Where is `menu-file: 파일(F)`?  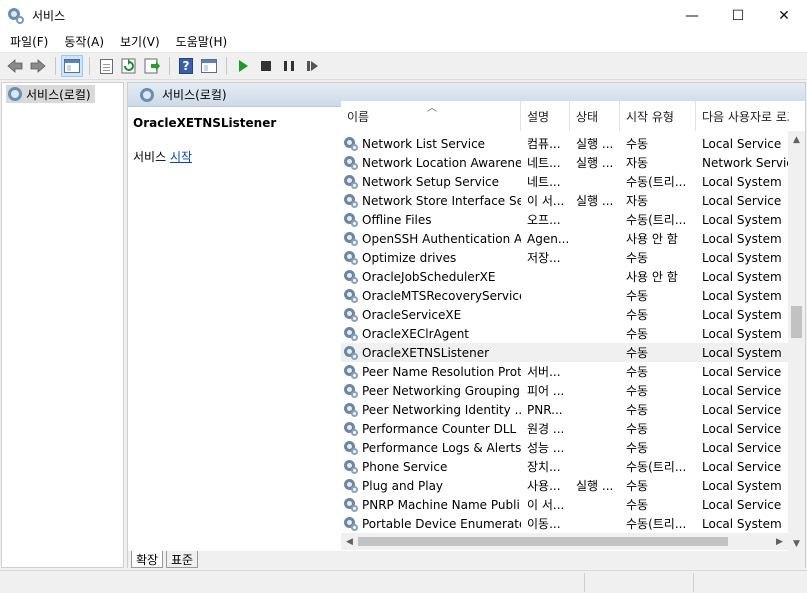
menu-file: 파일(F) is located at coordinates (29, 41).